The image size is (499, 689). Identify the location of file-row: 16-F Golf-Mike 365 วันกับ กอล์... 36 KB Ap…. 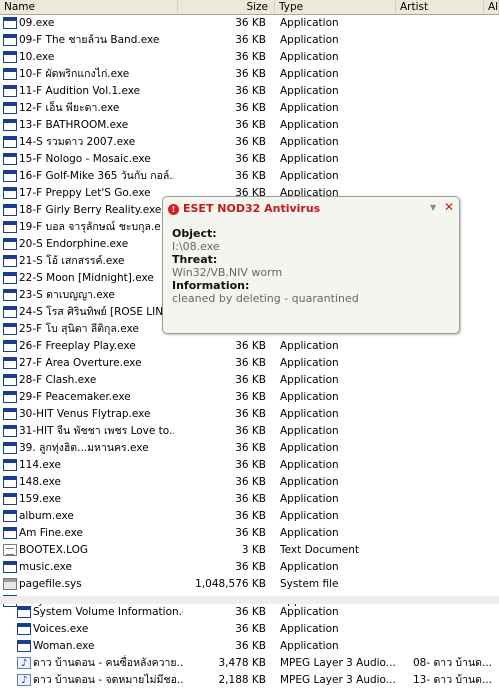
(249, 176).